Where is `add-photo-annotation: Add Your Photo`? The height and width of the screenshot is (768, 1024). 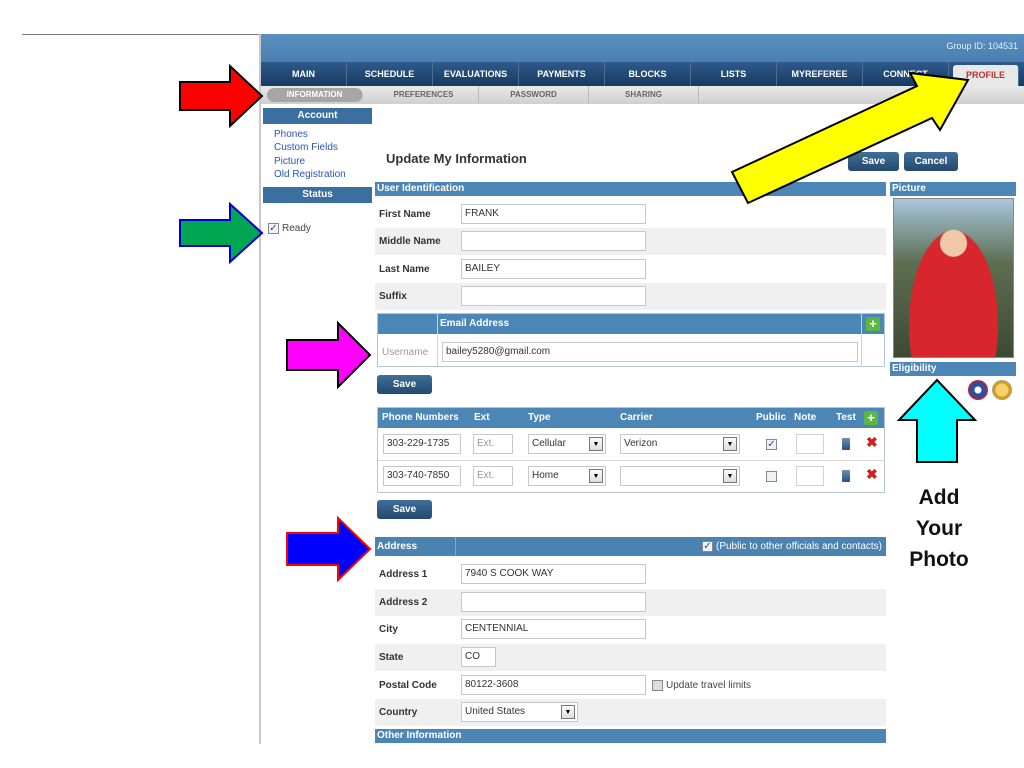
add-photo-annotation: Add Your Photo is located at coordinates (939, 528).